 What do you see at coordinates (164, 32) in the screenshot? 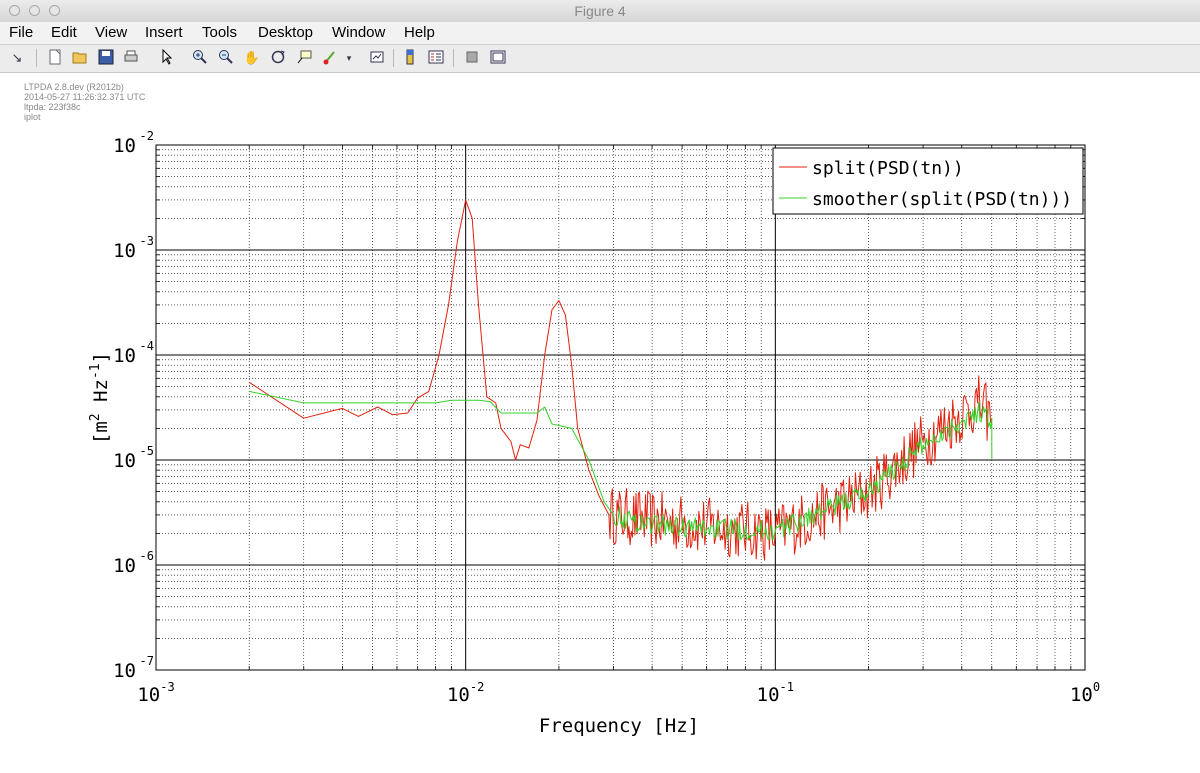
I see `menu-insert: Insert` at bounding box center [164, 32].